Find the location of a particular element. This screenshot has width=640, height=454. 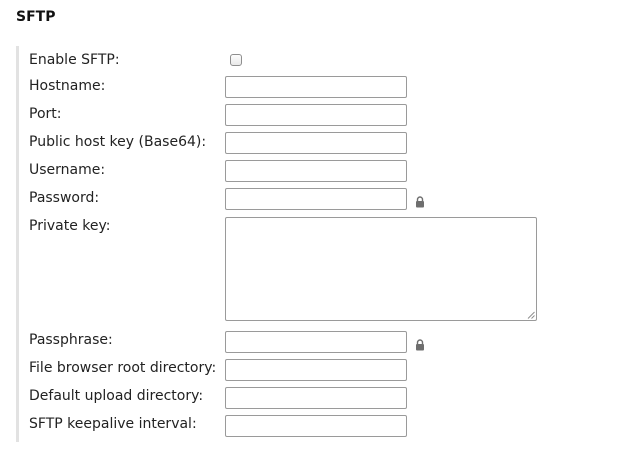

public-host-key-label: Public host key (Base64): is located at coordinates (118, 142).